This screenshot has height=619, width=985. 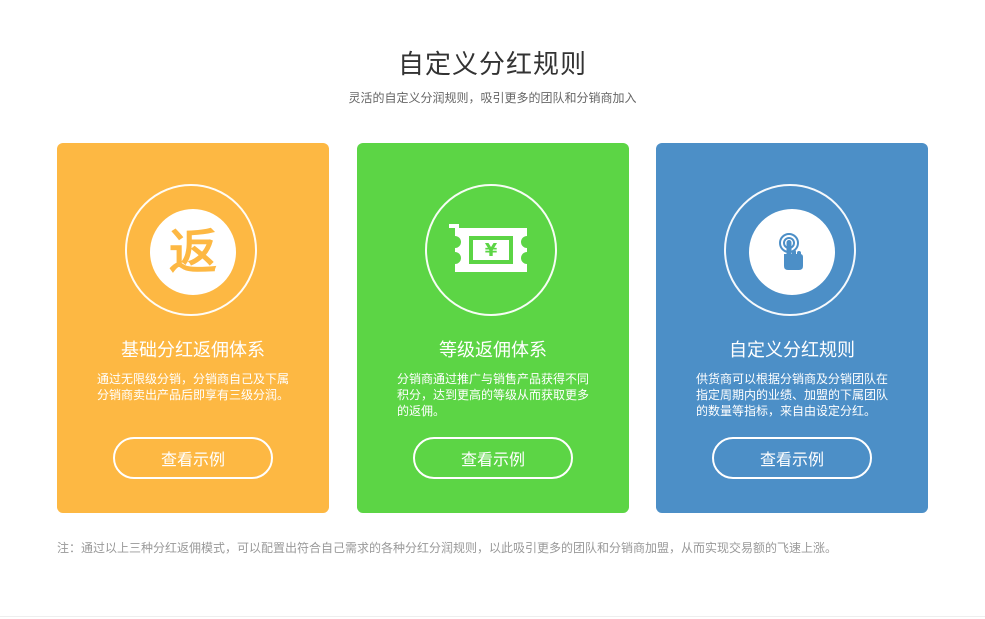 I want to click on card-description: 分销商通过推广与销售产品获得不同积分，达到更高的等级从而获取更多的返佣。, so click(x=493, y=395).